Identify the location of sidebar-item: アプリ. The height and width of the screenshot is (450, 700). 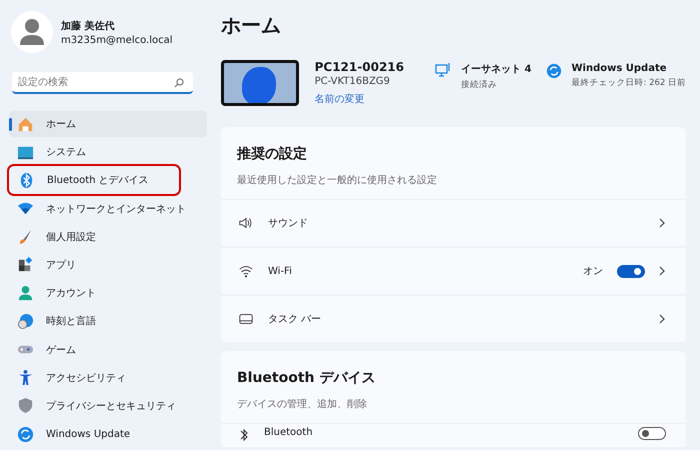
(108, 265).